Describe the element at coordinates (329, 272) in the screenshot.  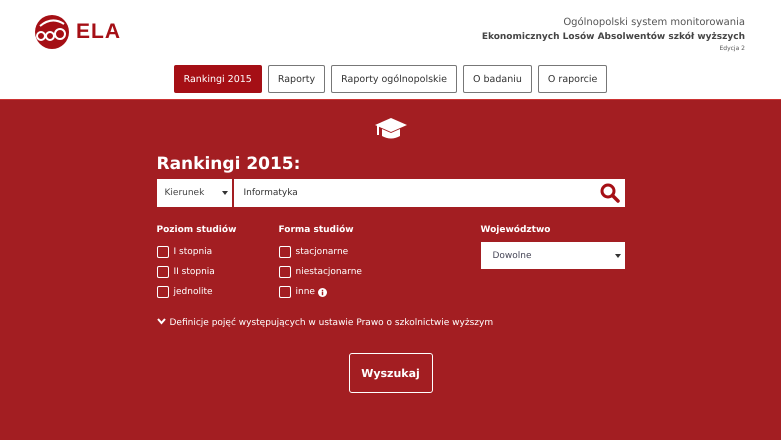
I see `checkbox-label: niestacjonarne` at that location.